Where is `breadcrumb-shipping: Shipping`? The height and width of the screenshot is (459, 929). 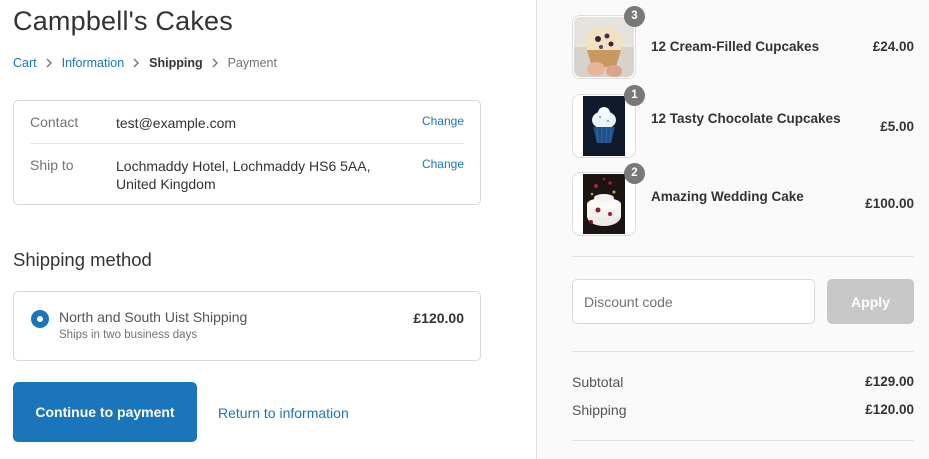 breadcrumb-shipping: Shipping is located at coordinates (176, 63).